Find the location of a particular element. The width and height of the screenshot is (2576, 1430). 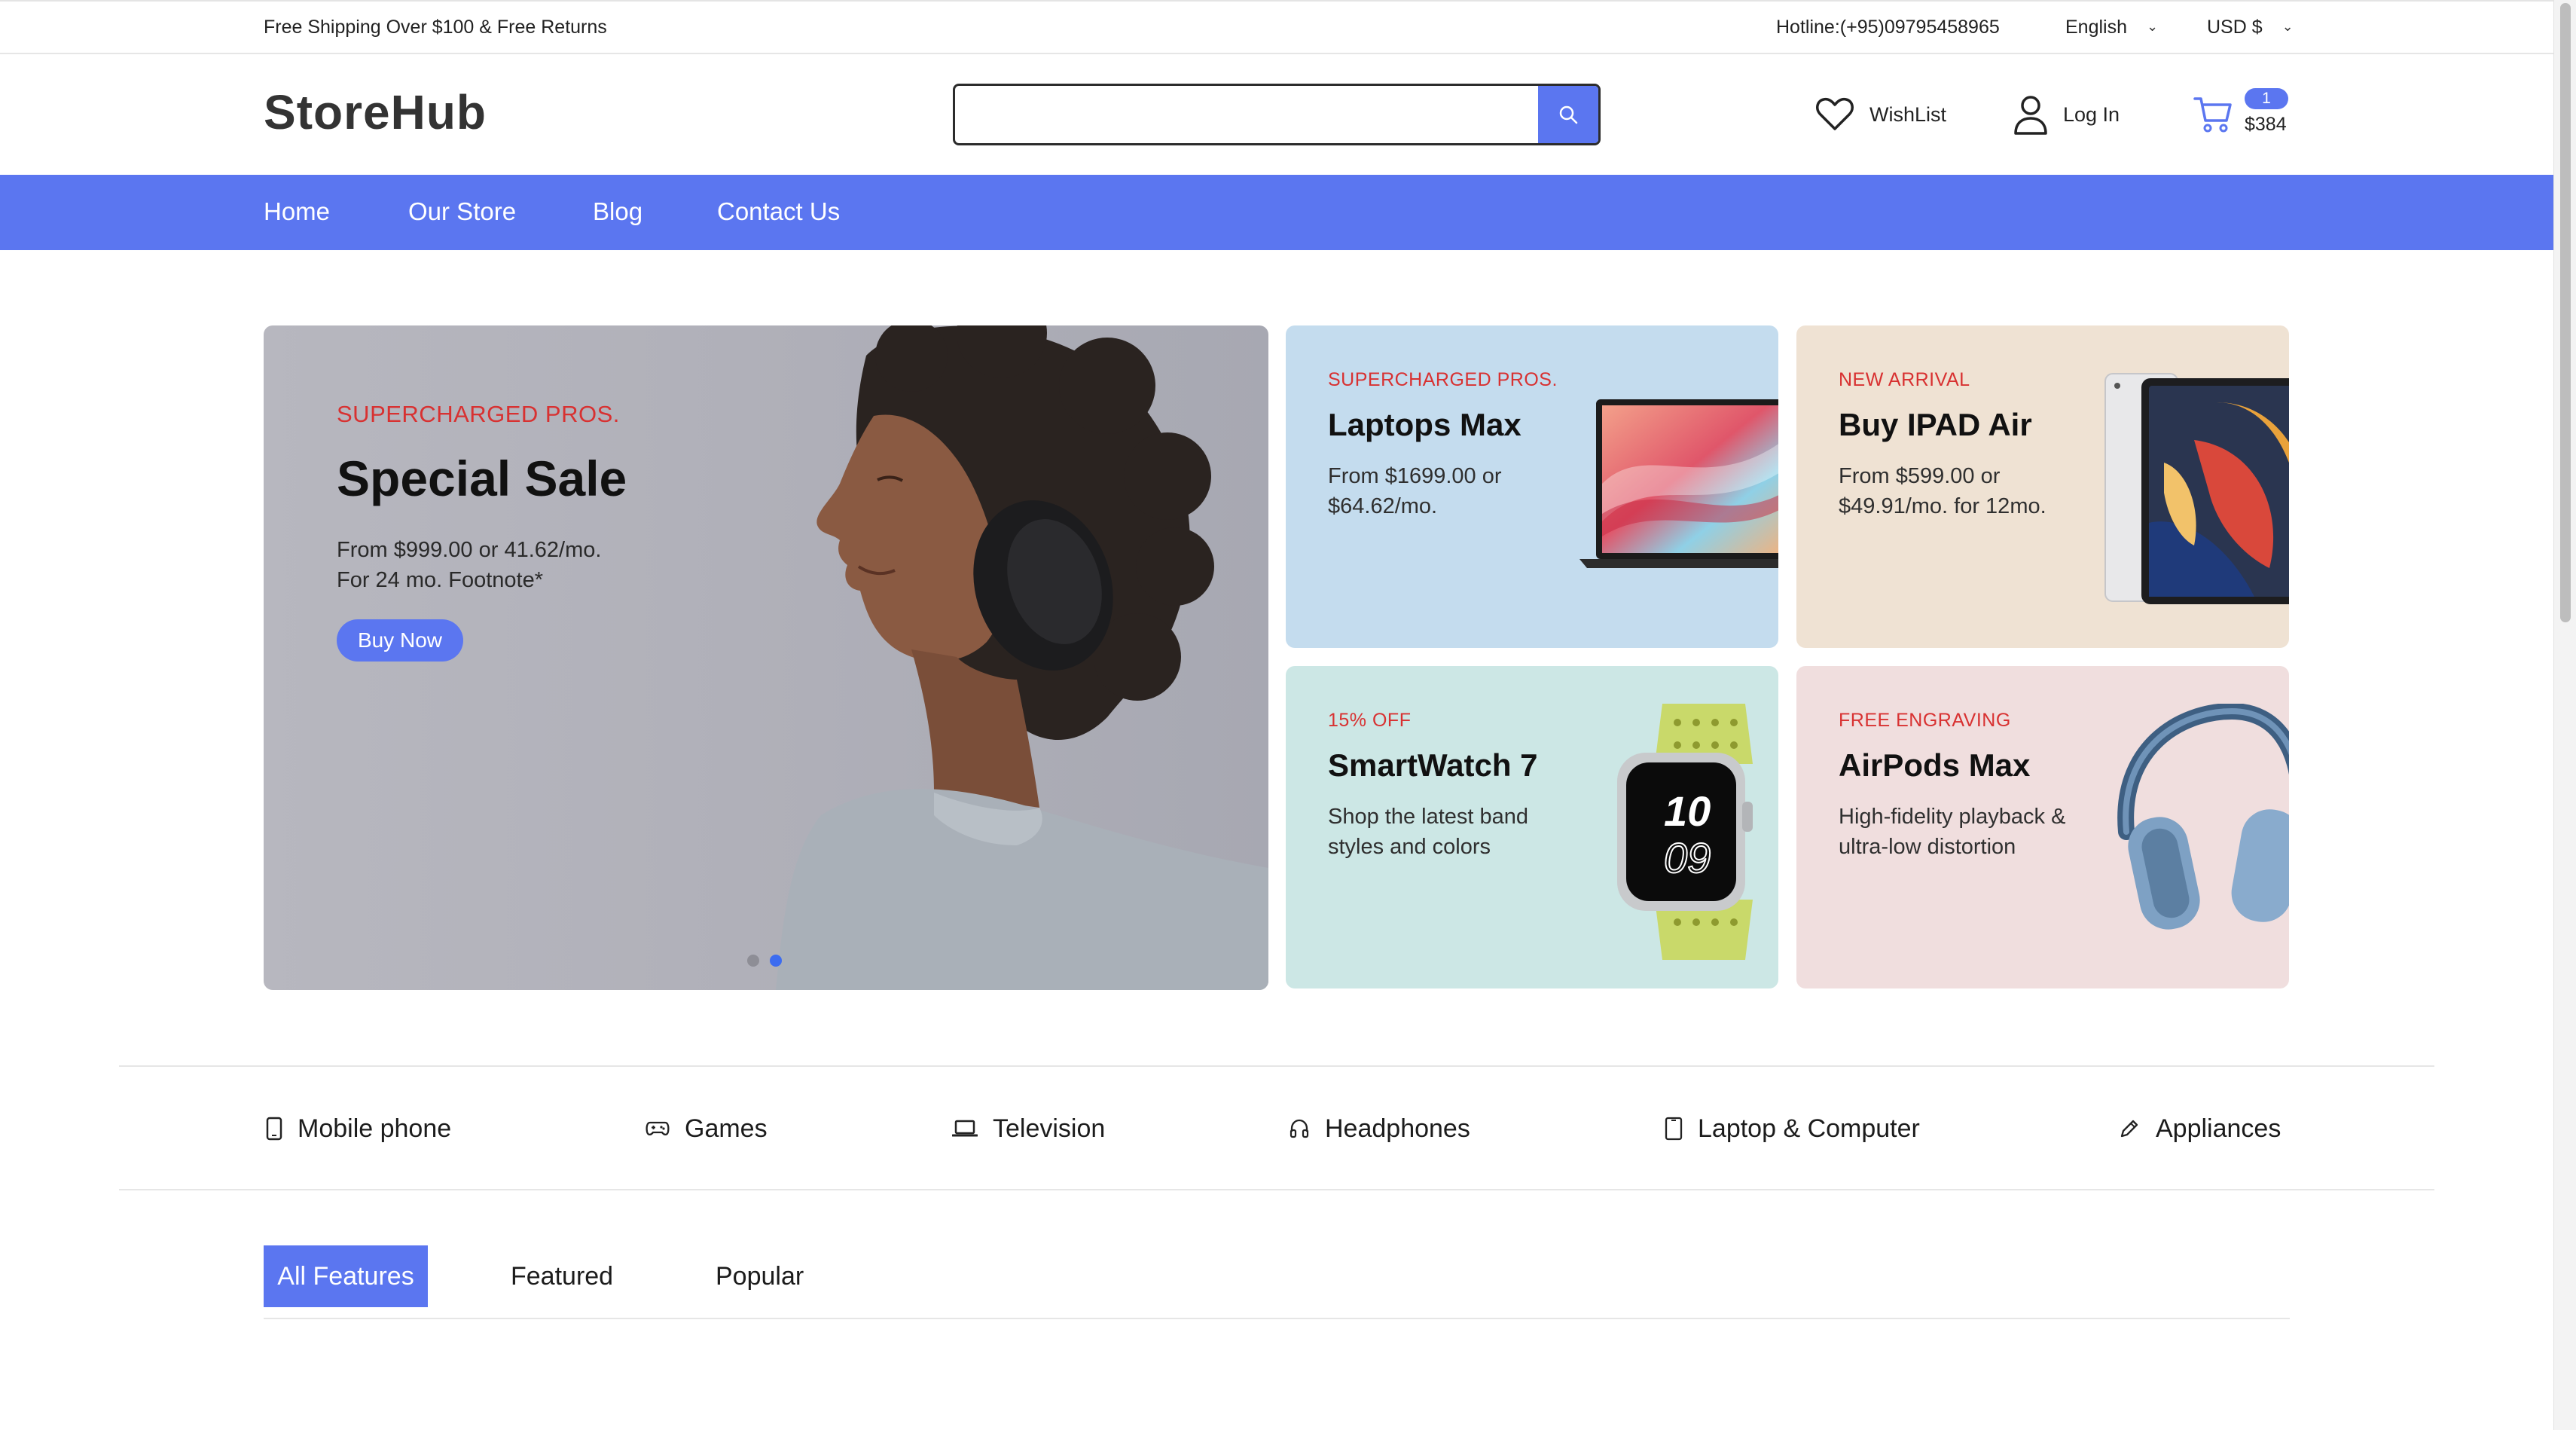

woman-with-headphones-image is located at coordinates (1022, 658).